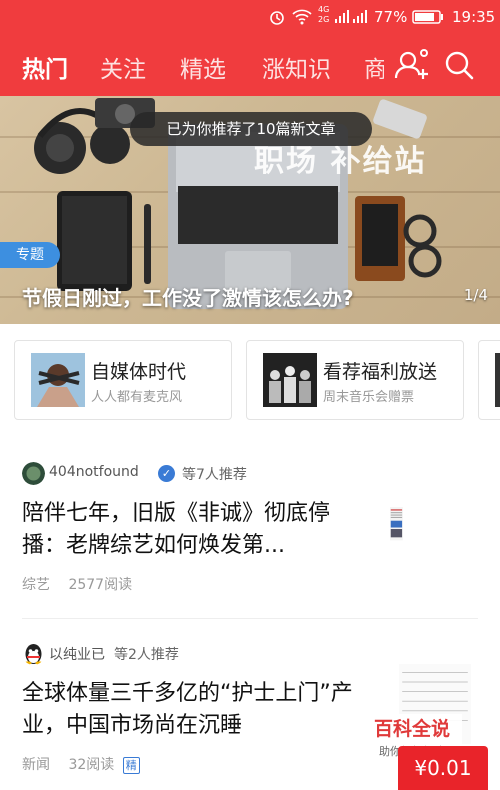 The image size is (500, 790). What do you see at coordinates (100, 585) in the screenshot?
I see `article-reads: 2577阅读` at bounding box center [100, 585].